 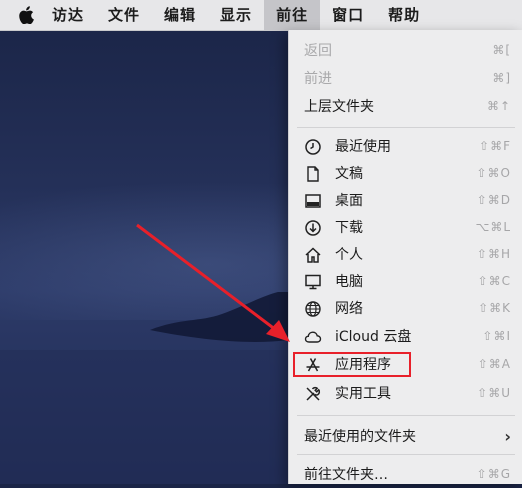 What do you see at coordinates (313, 174) in the screenshot?
I see `document-icon` at bounding box center [313, 174].